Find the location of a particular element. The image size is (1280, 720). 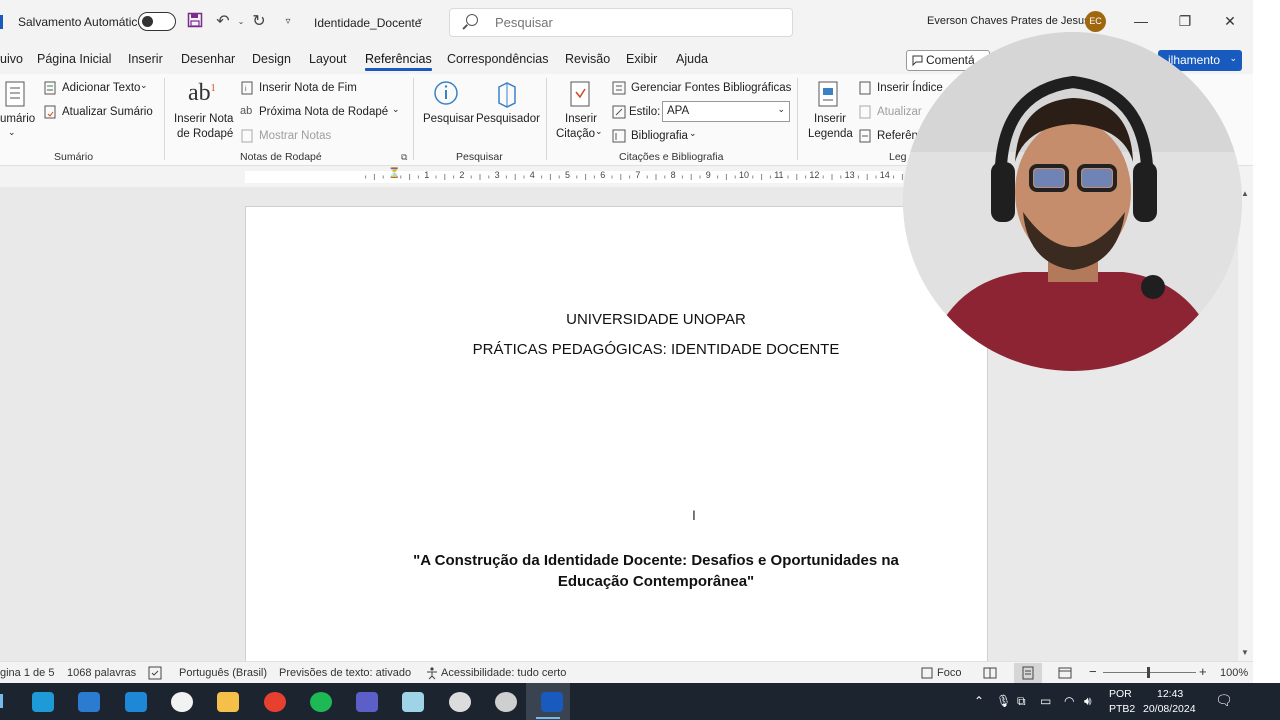

web-layout-icon is located at coordinates (1065, 673).